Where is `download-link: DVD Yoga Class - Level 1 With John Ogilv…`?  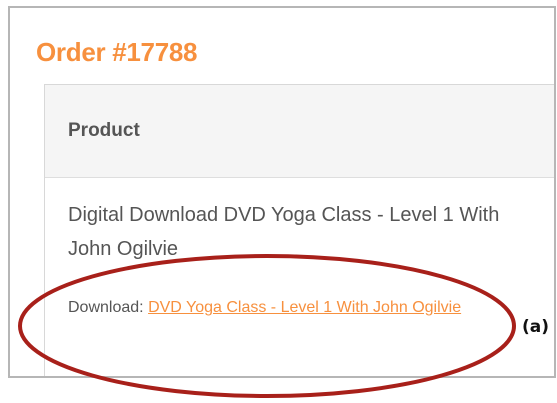
download-link: DVD Yoga Class - Level 1 With John Ogilv… is located at coordinates (304, 307).